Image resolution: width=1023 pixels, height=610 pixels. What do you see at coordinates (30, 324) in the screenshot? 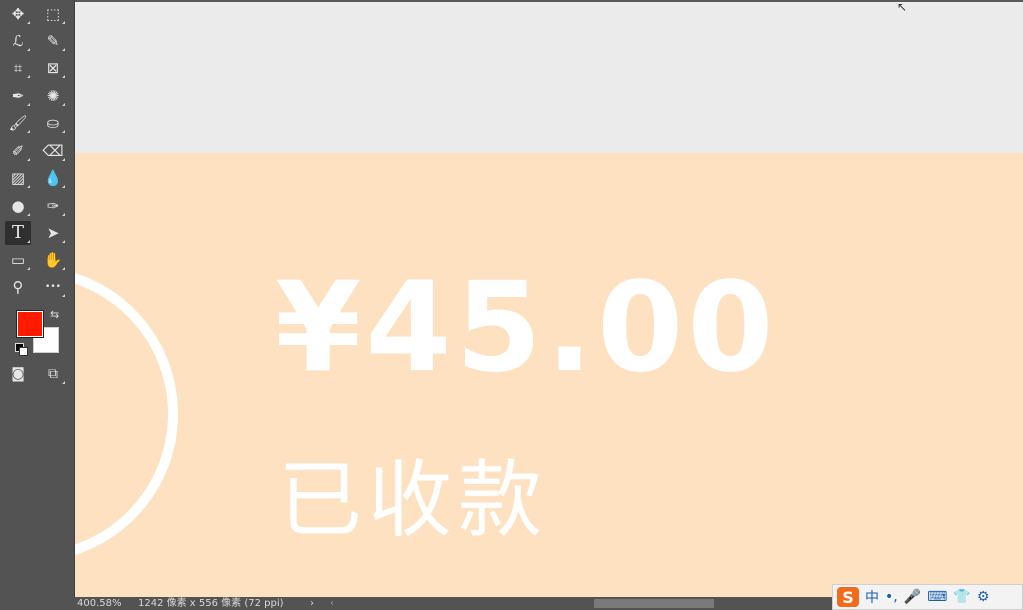
I see `foreground-color-swatch` at bounding box center [30, 324].